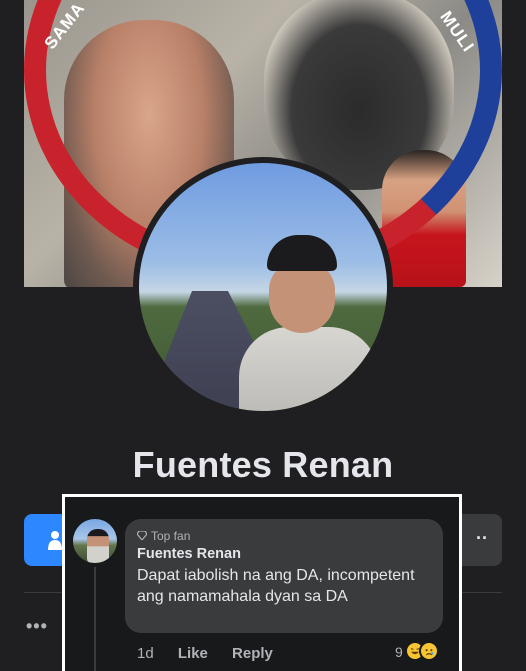  I want to click on ellipsis-icon: •••, so click(37, 626).